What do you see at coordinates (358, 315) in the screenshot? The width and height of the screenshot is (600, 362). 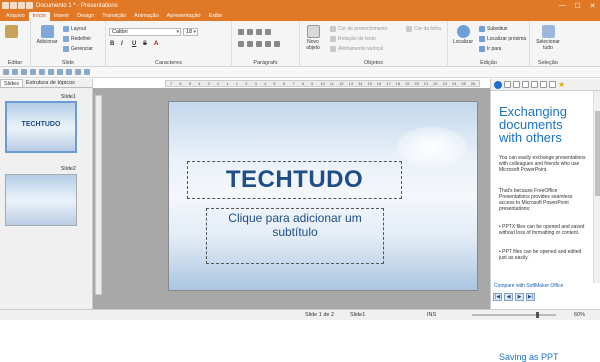 I see `status-layout: Slide1` at bounding box center [358, 315].